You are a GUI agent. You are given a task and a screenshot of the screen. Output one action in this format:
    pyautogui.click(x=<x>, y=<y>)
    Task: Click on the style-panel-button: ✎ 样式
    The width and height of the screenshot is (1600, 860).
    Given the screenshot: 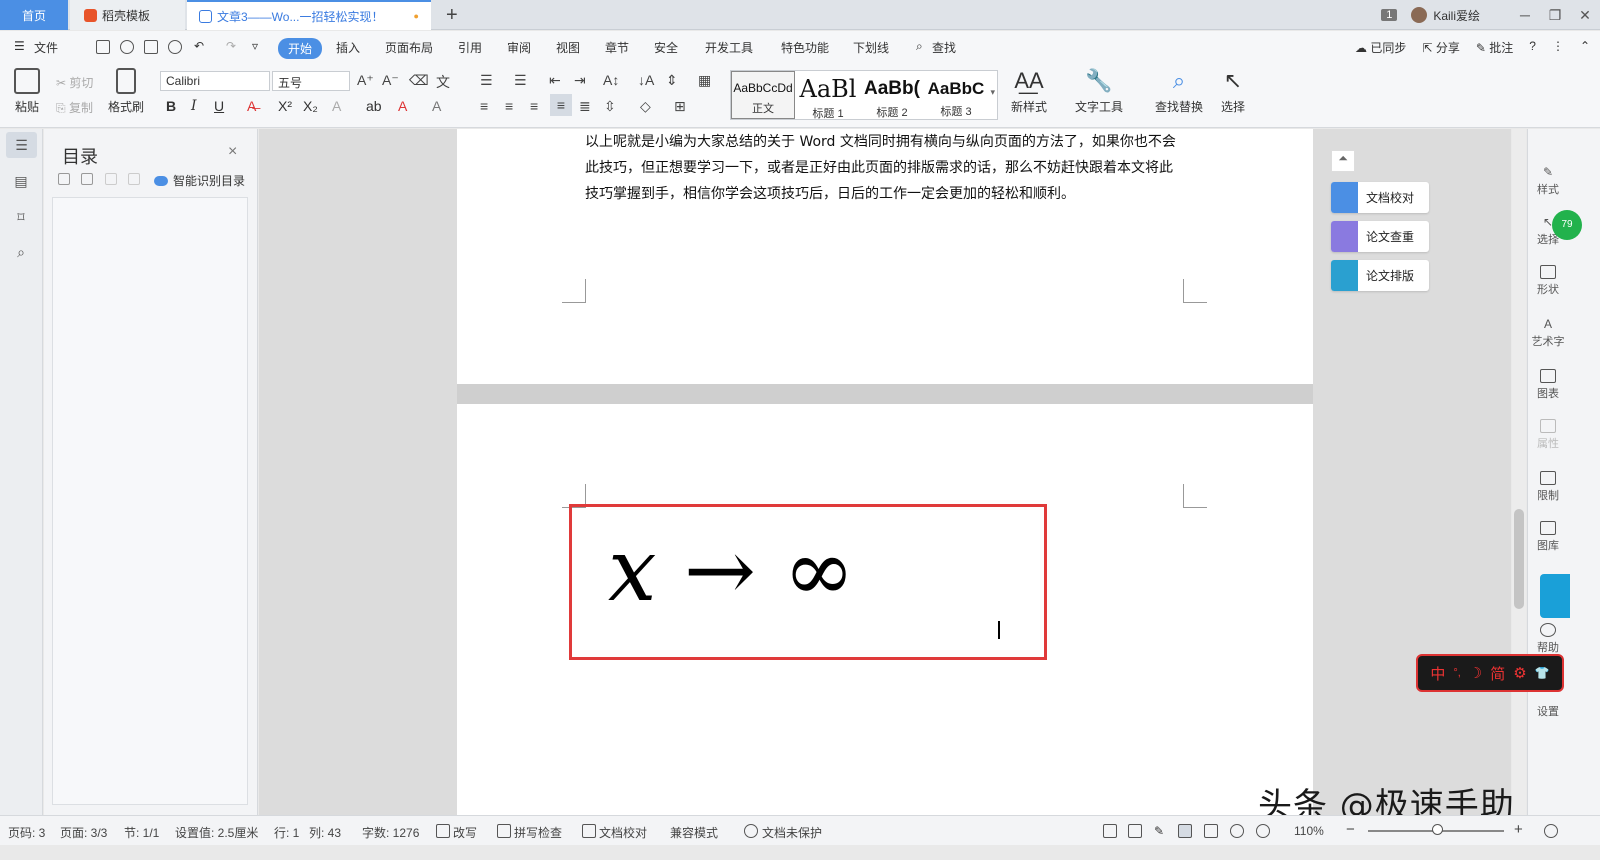 What is the action you would take?
    pyautogui.click(x=1548, y=181)
    